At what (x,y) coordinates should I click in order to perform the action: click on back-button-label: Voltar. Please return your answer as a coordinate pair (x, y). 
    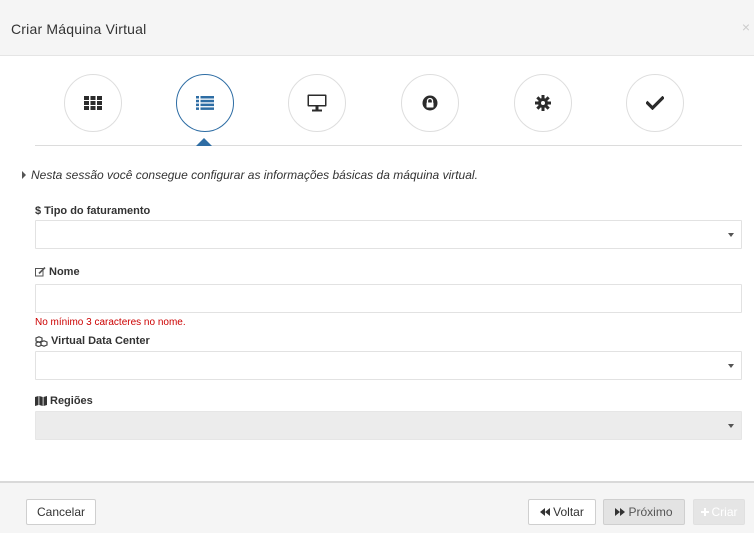
    Looking at the image, I should click on (568, 512).